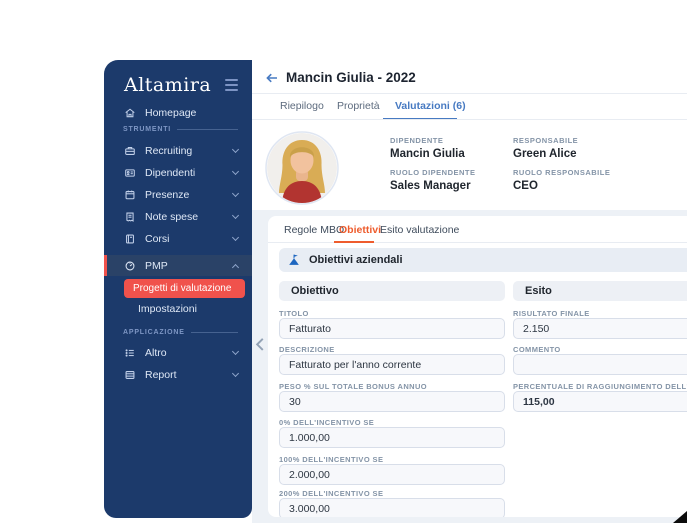 The height and width of the screenshot is (523, 687). I want to click on field-input-titolo, so click(392, 328).